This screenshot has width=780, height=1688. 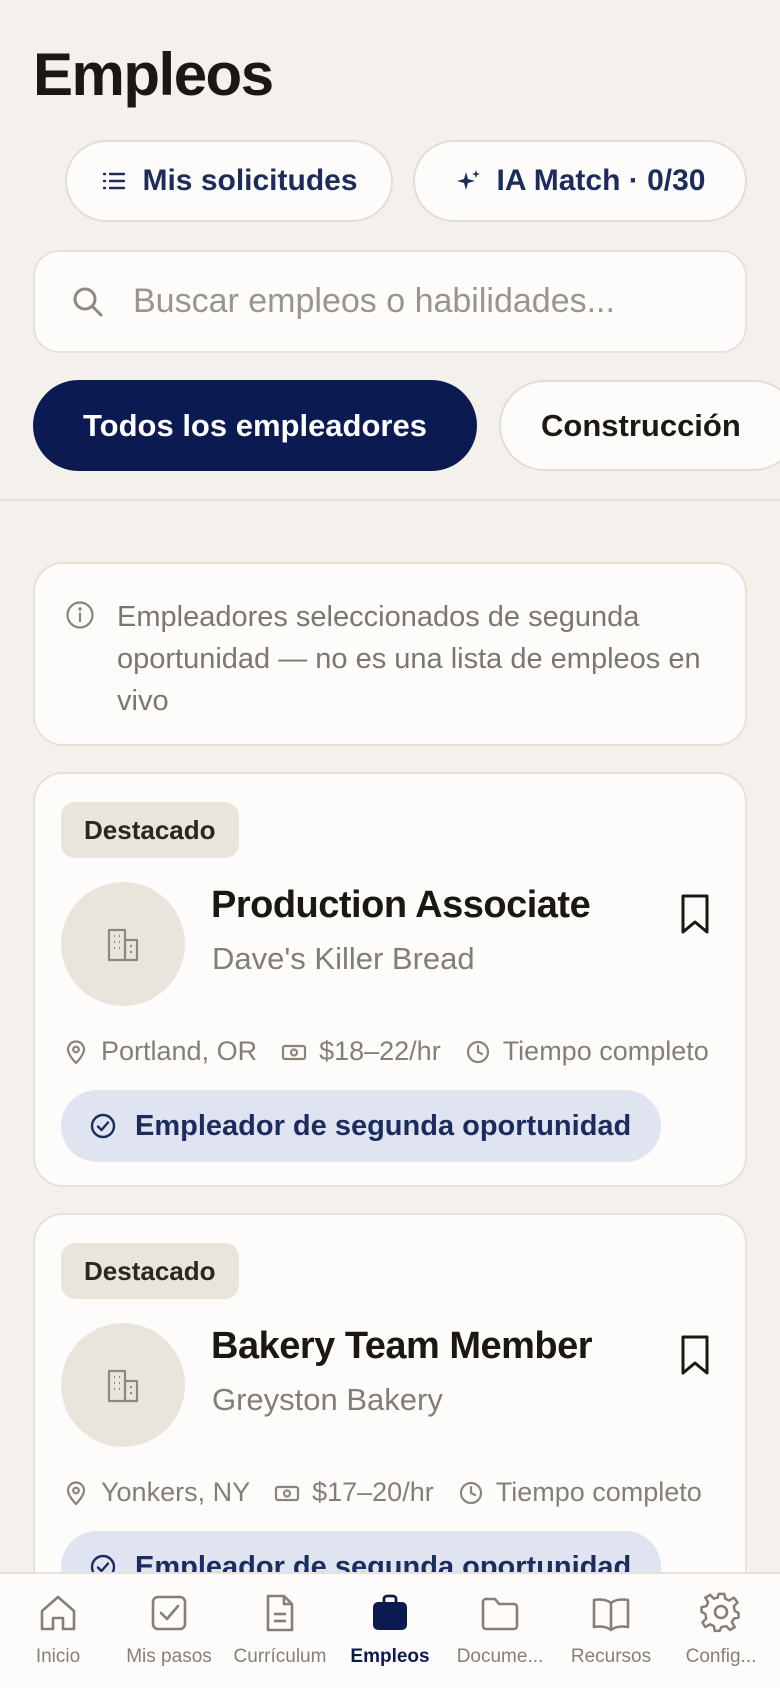 What do you see at coordinates (390, 1636) in the screenshot?
I see `tab-jobs: Empleos` at bounding box center [390, 1636].